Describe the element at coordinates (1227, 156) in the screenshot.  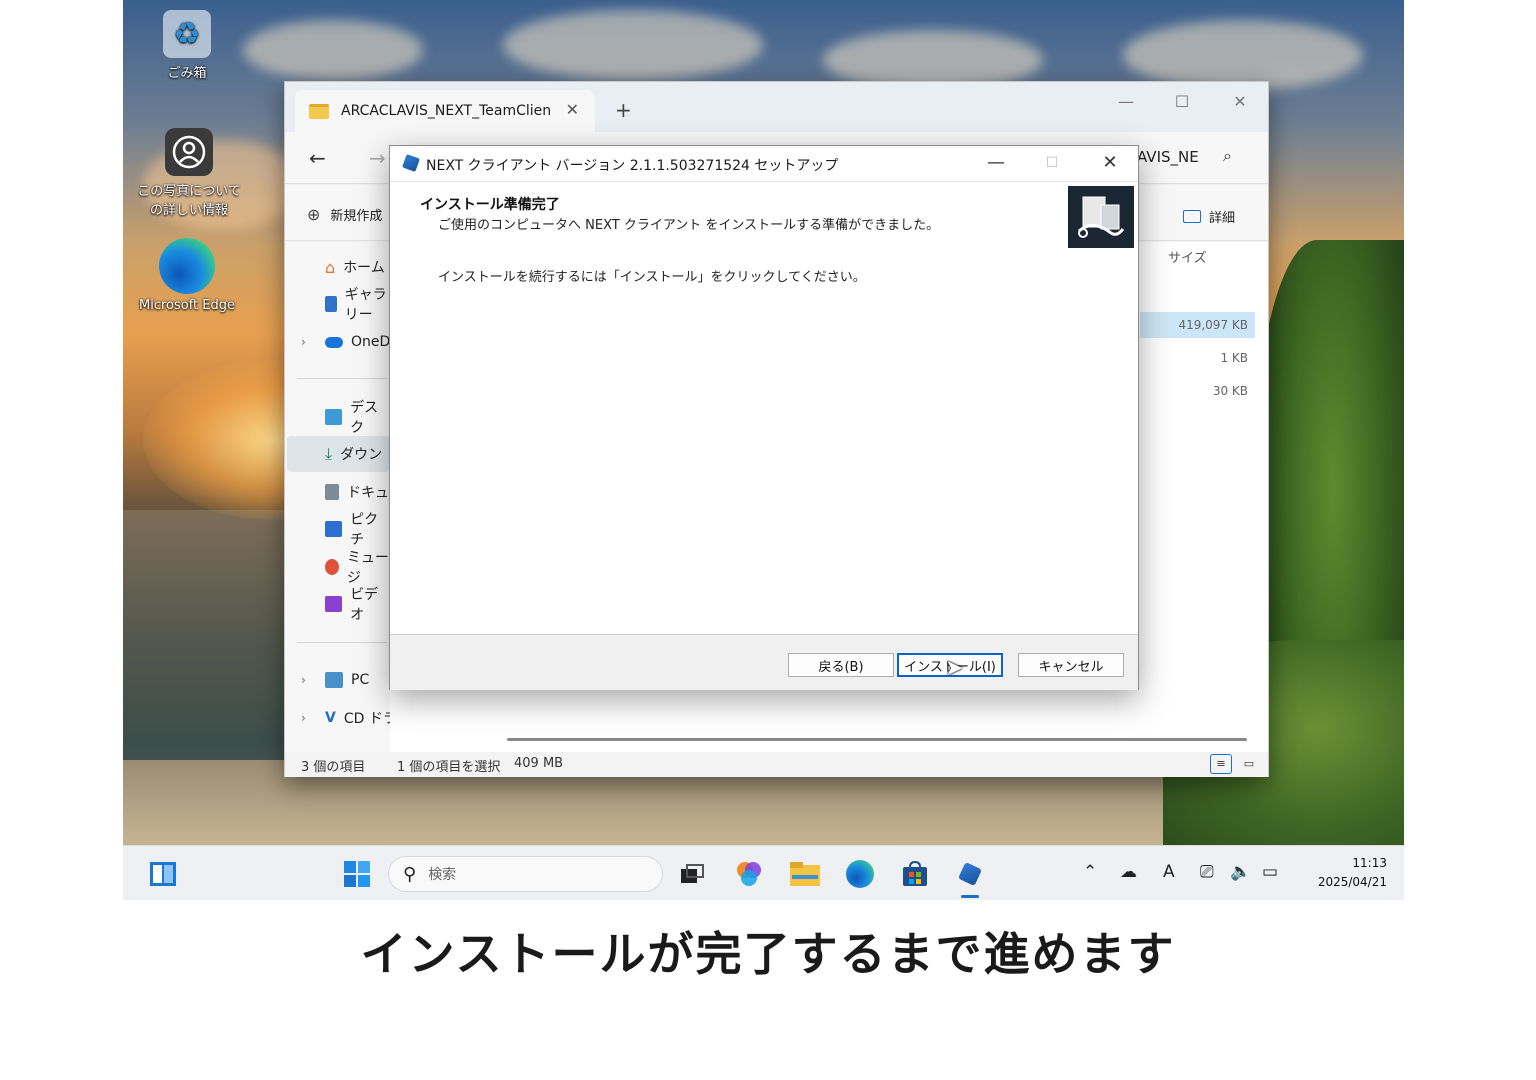
I see `search-icon: ⌕` at that location.